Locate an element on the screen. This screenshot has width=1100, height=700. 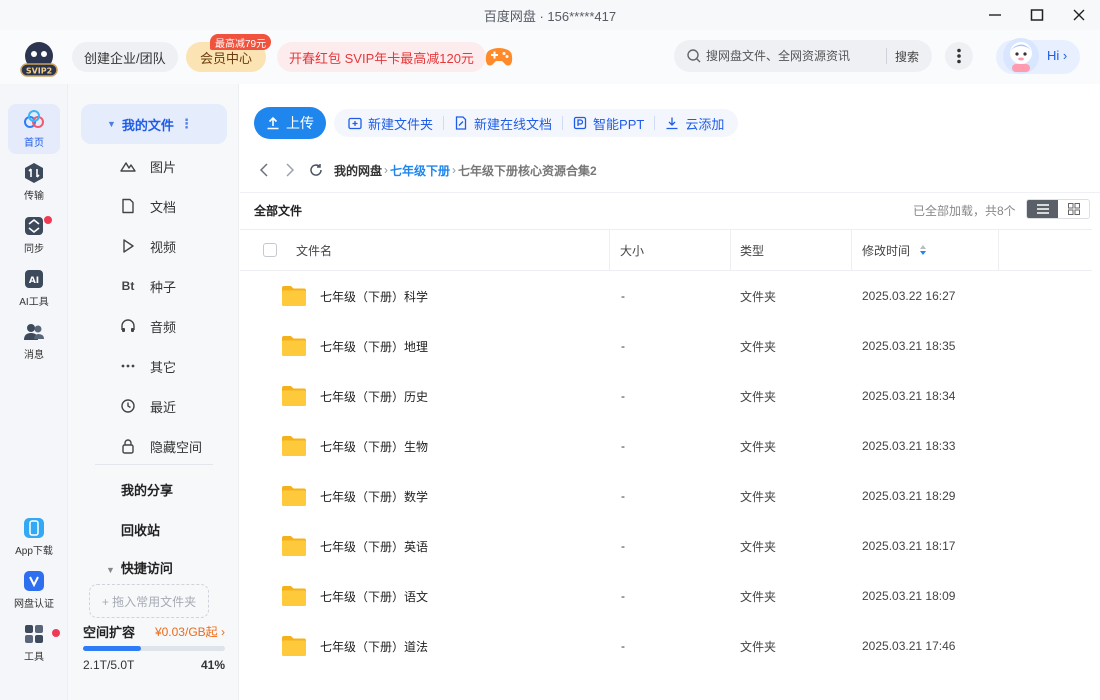
rail-item-transfer: 传输 is located at coordinates (34, 182).